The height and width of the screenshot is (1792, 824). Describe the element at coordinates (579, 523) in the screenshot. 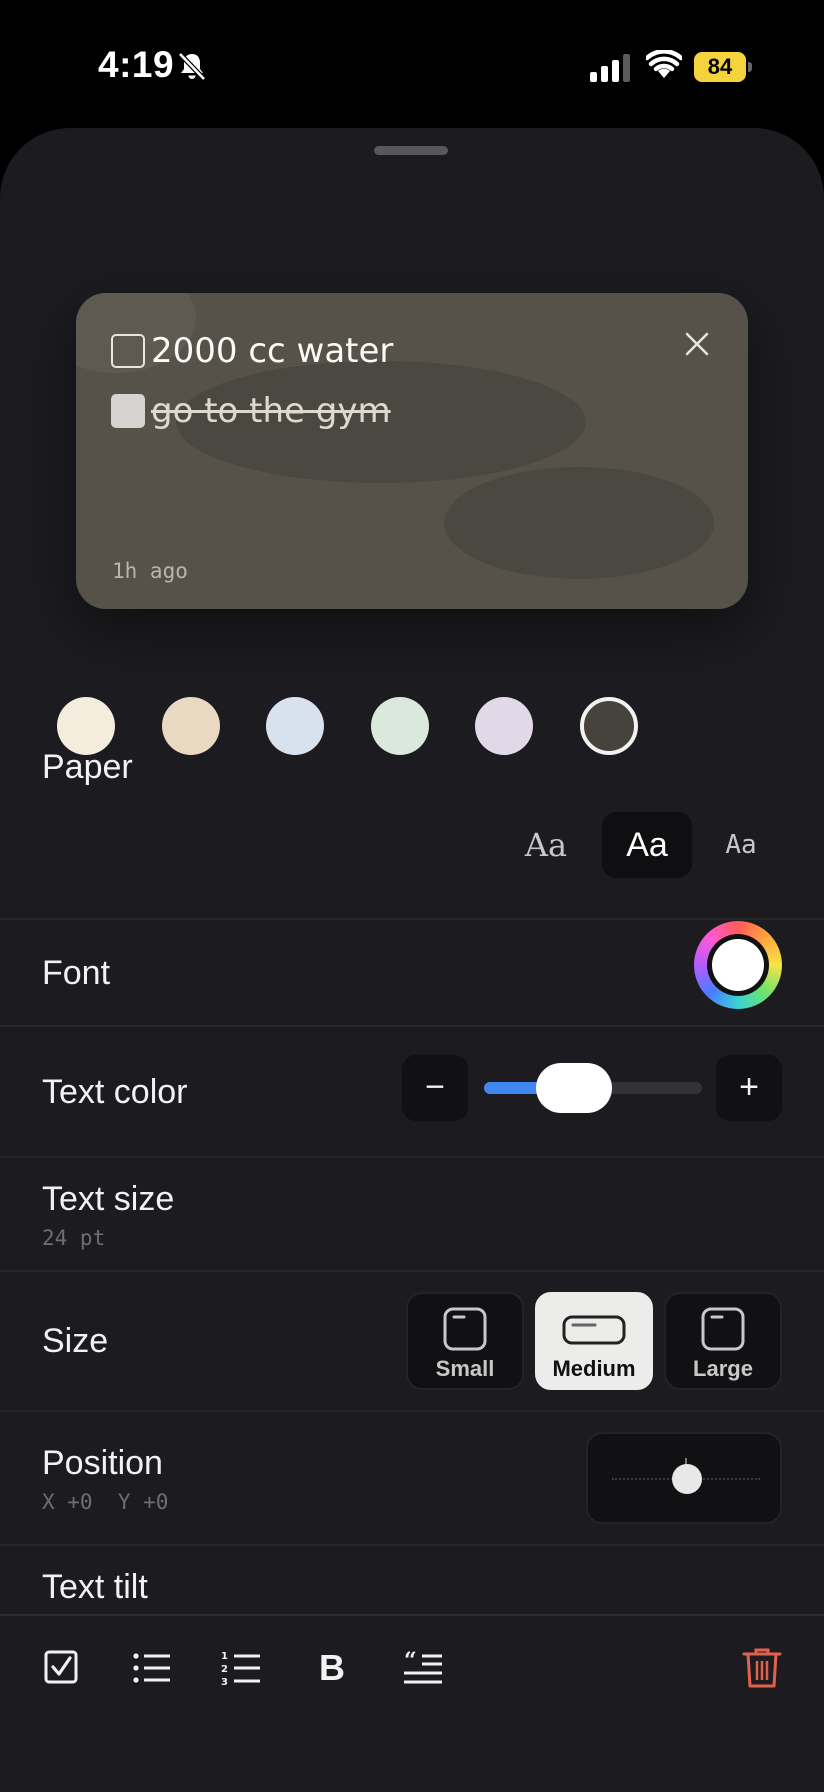

I see `note-texture` at that location.